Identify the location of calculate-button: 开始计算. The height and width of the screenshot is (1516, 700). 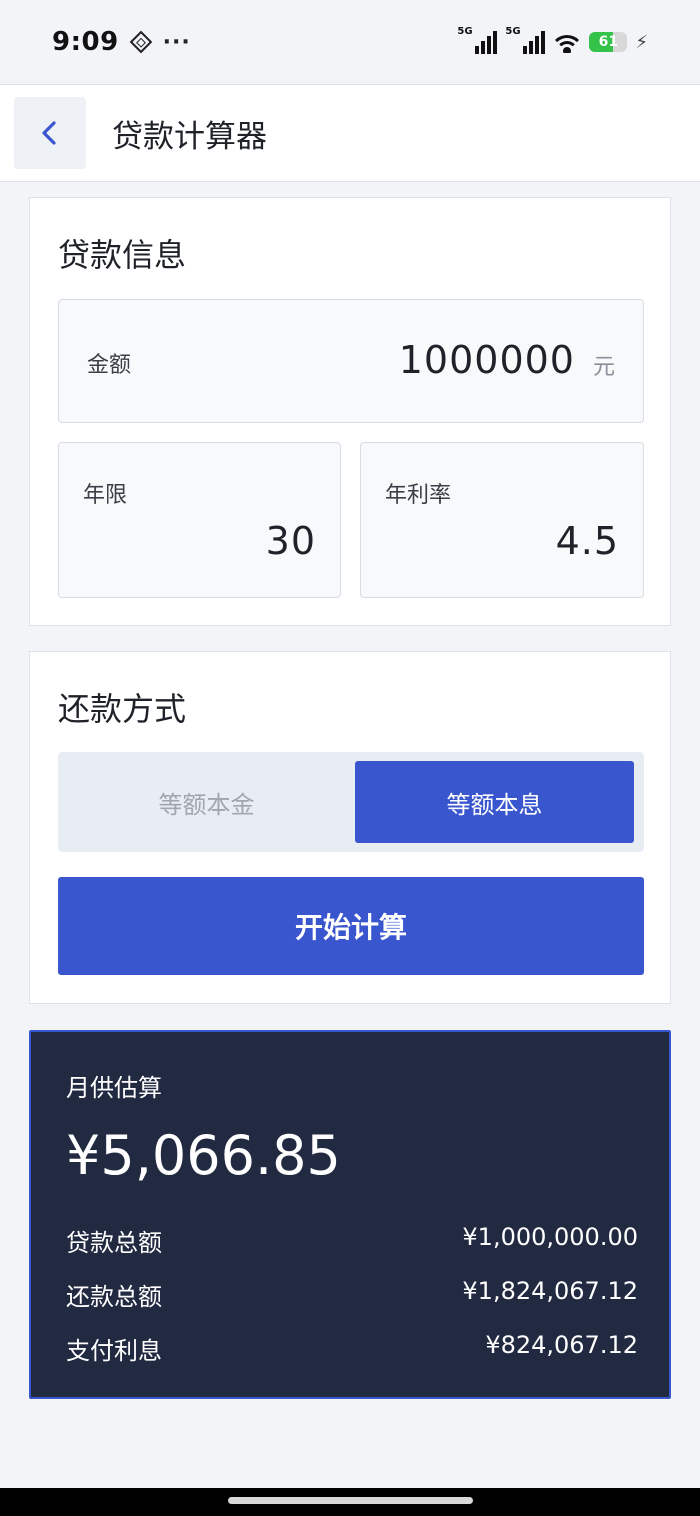
(351, 926).